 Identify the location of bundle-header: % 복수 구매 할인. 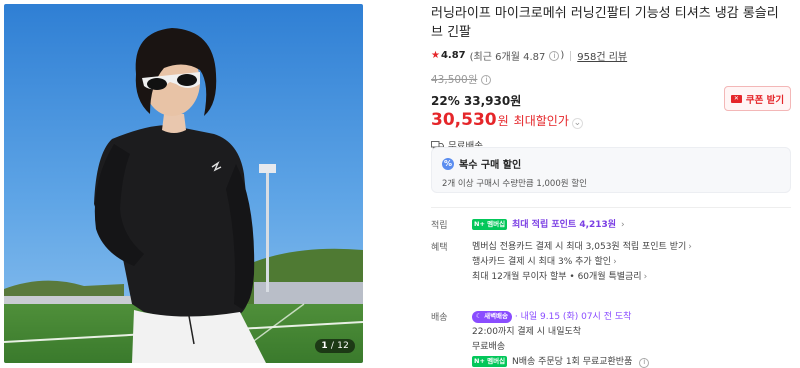
(611, 163).